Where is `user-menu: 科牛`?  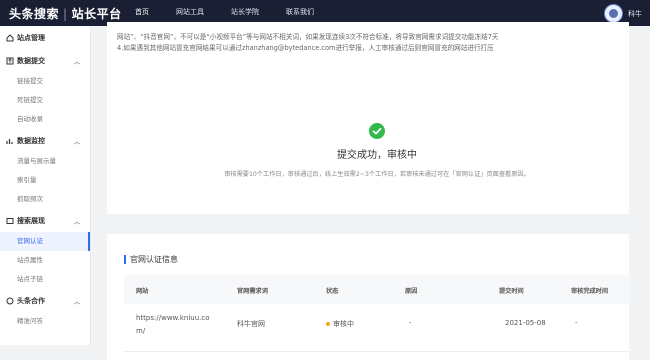 user-menu: 科牛 is located at coordinates (623, 13).